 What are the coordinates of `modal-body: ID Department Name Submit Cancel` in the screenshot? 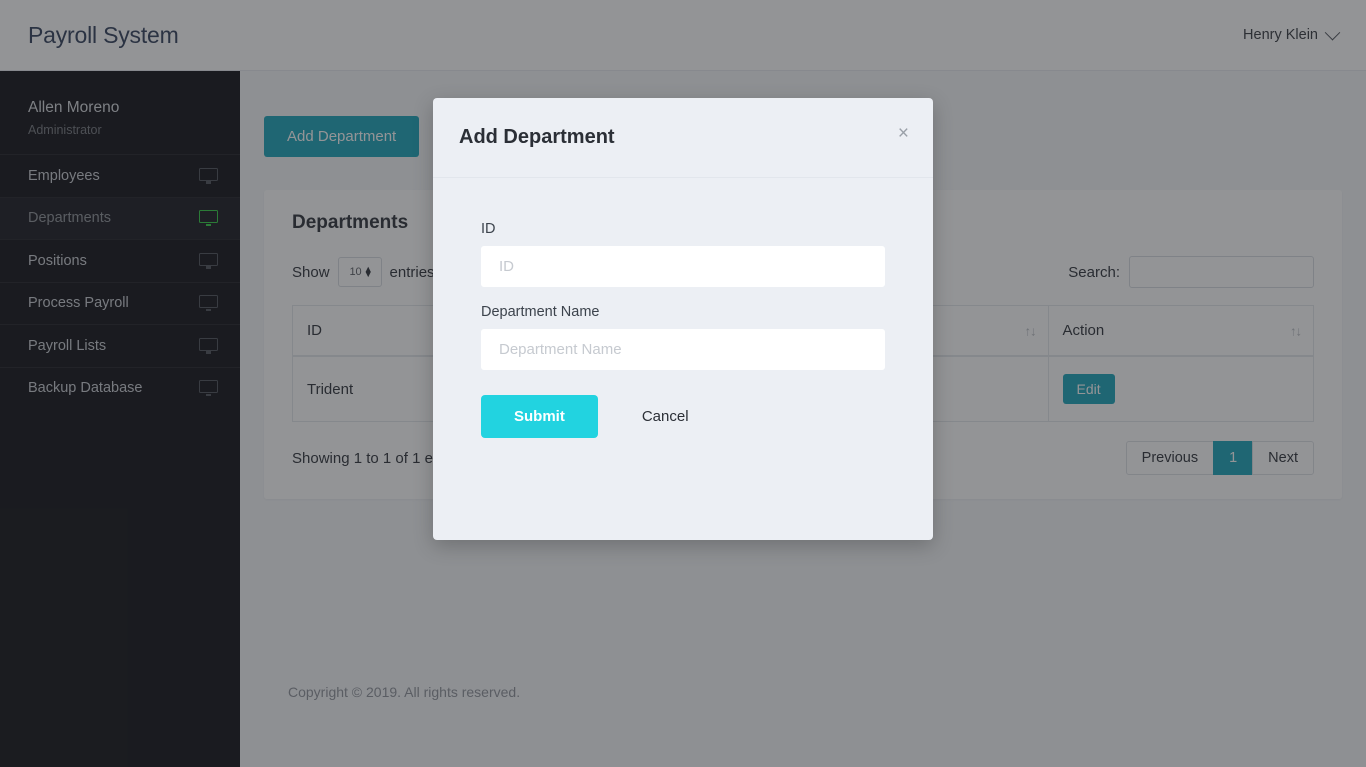 It's located at (683, 308).